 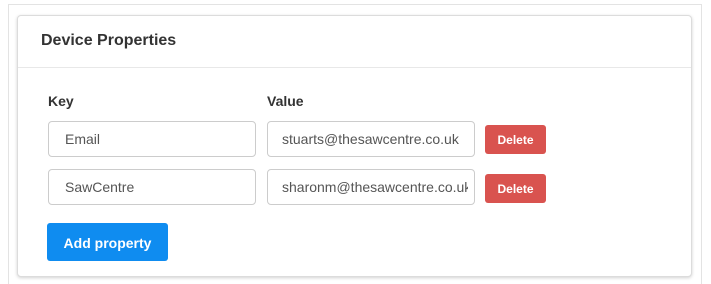 What do you see at coordinates (109, 40) in the screenshot?
I see `panel-title: Device Properties` at bounding box center [109, 40].